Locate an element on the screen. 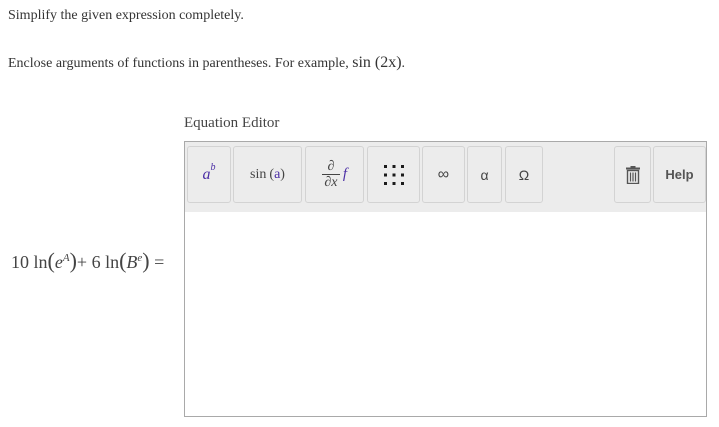 This screenshot has width=719, height=427. greek-uppercase-button: Ω is located at coordinates (524, 174).